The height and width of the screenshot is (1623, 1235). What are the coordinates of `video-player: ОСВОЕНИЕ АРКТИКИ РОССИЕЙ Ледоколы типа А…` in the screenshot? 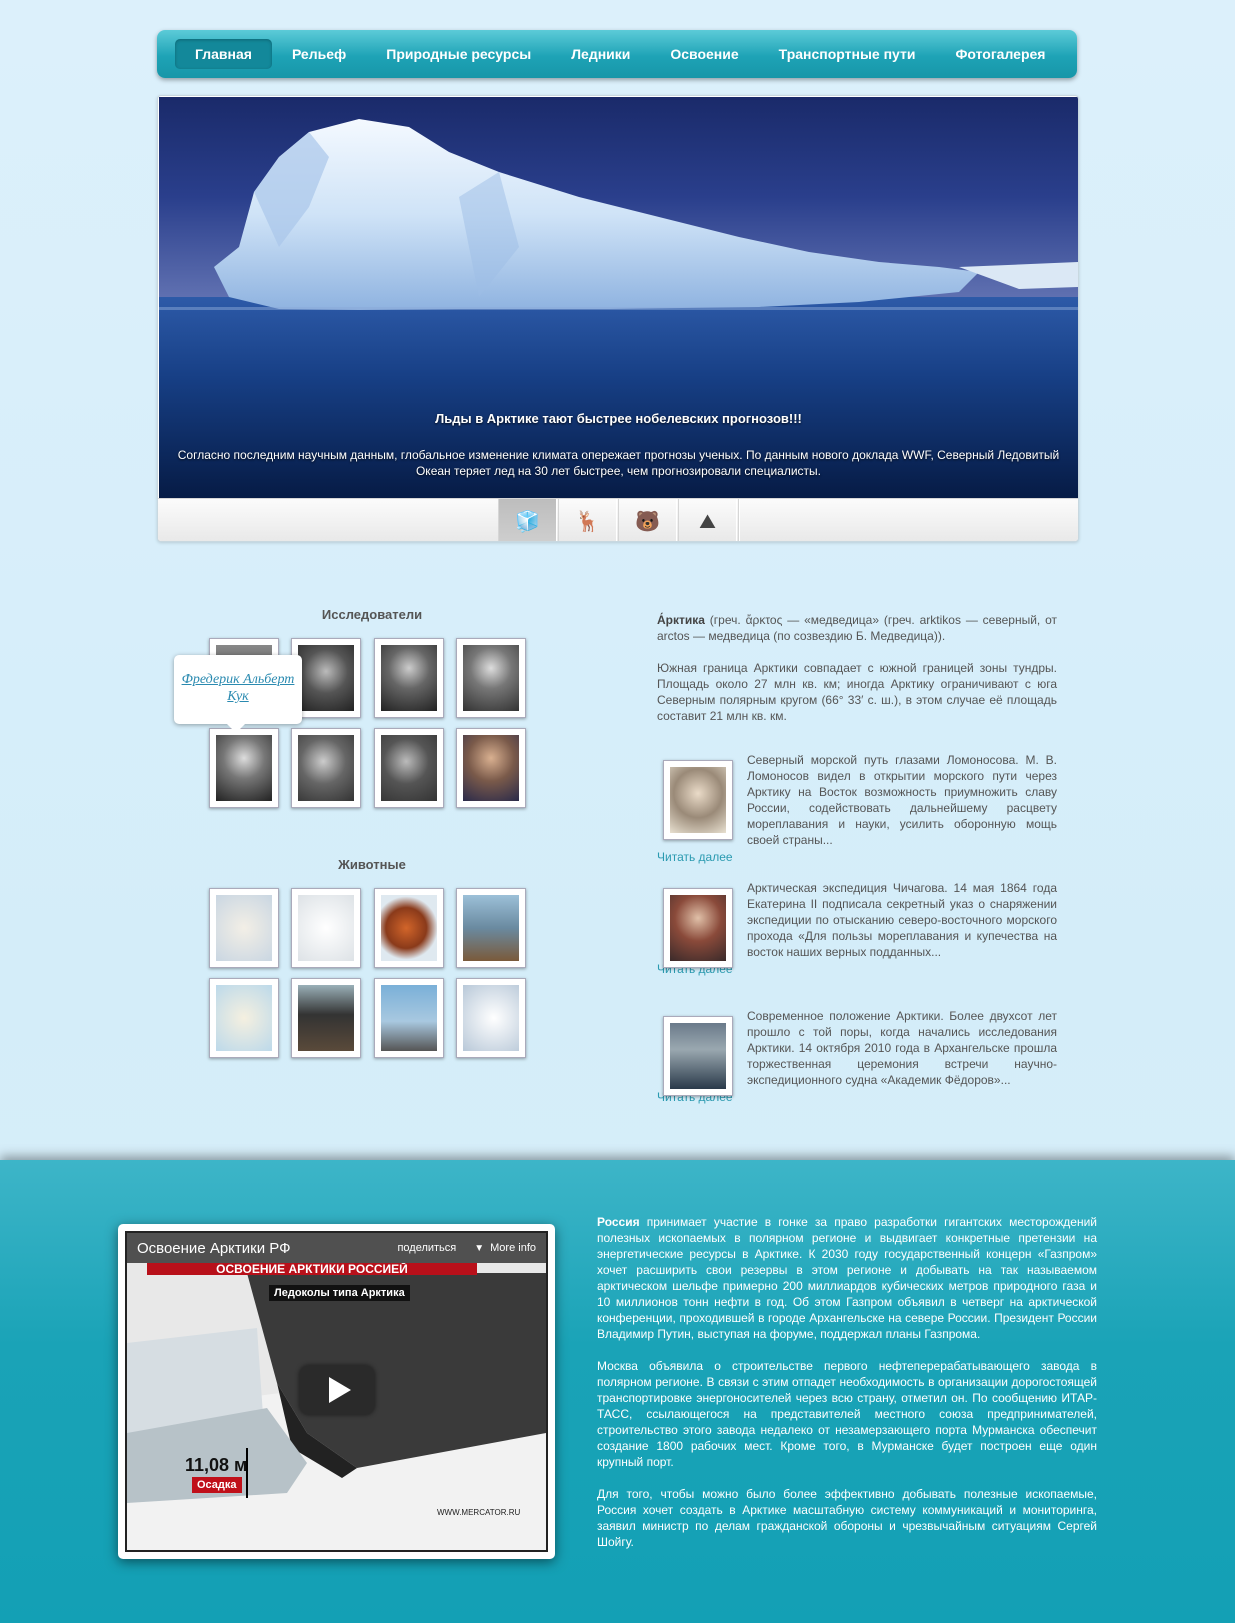 It's located at (336, 1391).